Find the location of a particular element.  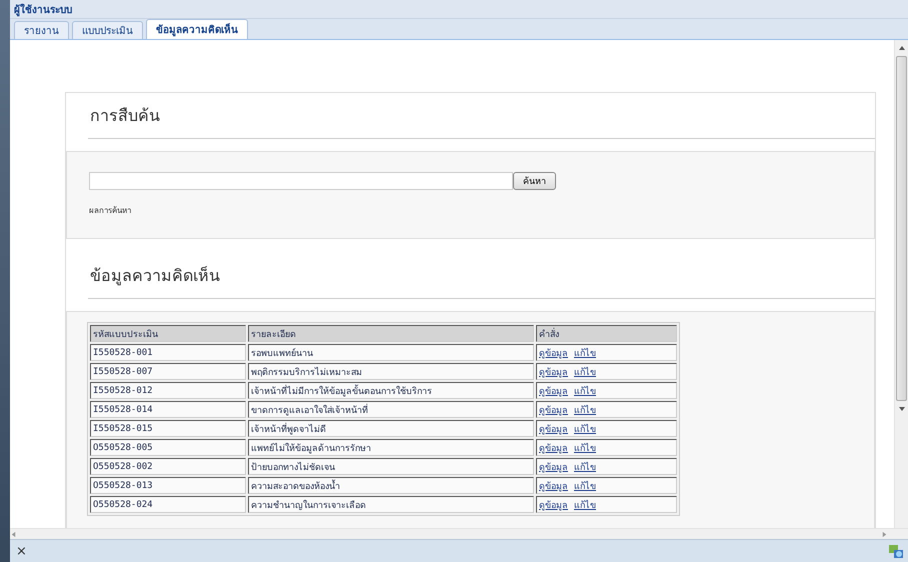

table-cell: แพทย์ไม่ให้ข้อมูลด้านการรักษา is located at coordinates (391, 447).